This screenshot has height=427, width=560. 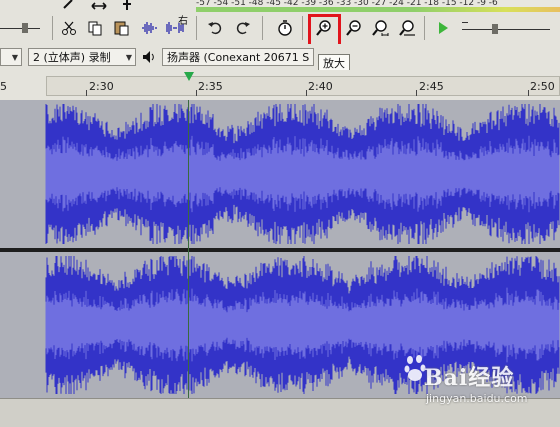 What do you see at coordinates (121, 28) in the screenshot?
I see `paste-icon` at bounding box center [121, 28].